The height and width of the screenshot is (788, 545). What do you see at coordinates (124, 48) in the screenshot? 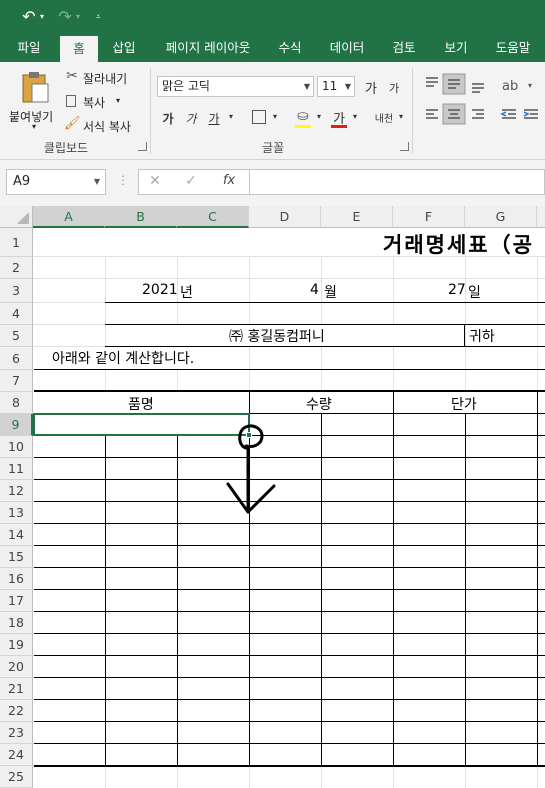
I see `tab-insert: 삽입` at bounding box center [124, 48].